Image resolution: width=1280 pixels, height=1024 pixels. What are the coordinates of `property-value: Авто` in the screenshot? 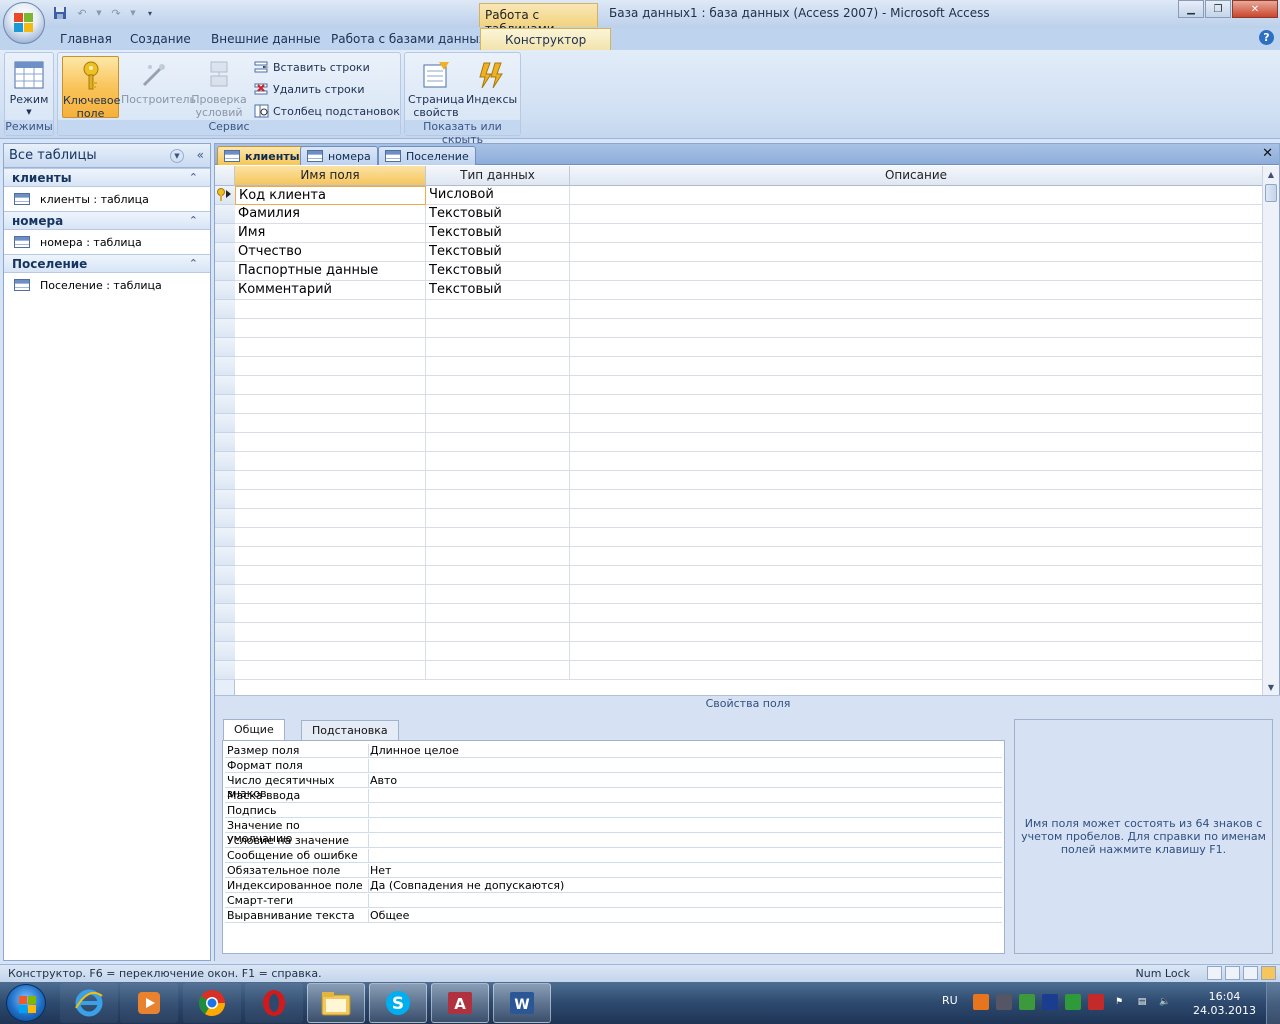 It's located at (383, 780).